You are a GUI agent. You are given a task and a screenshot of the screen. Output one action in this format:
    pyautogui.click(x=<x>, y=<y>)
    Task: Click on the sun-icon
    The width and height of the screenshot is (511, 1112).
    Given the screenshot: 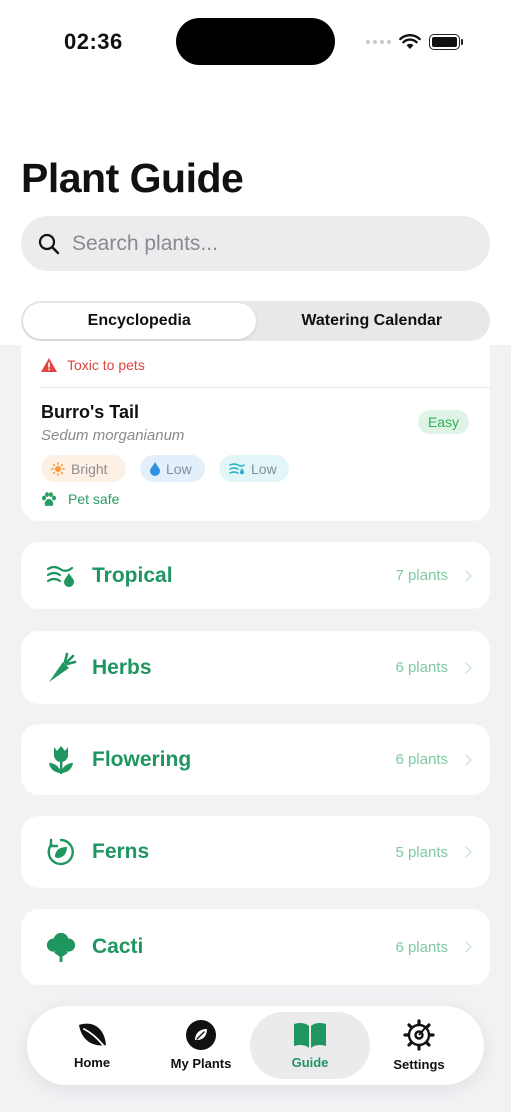 What is the action you would take?
    pyautogui.click(x=58, y=468)
    